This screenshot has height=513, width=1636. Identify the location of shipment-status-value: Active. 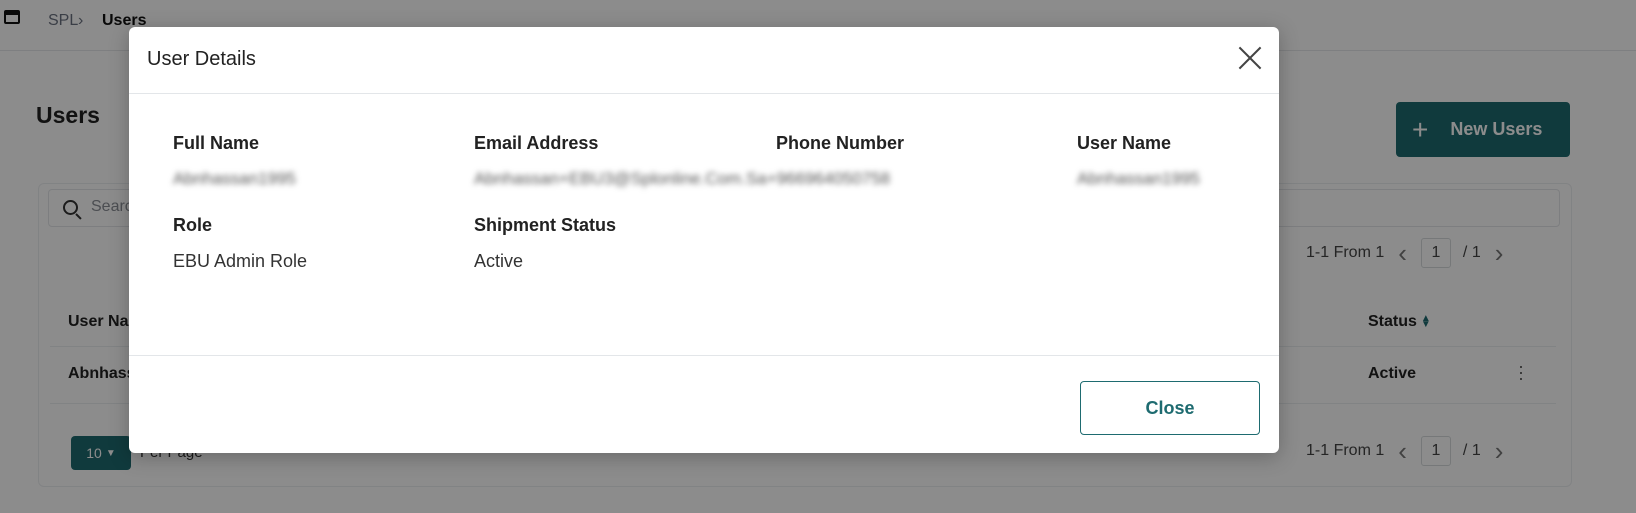
(499, 261).